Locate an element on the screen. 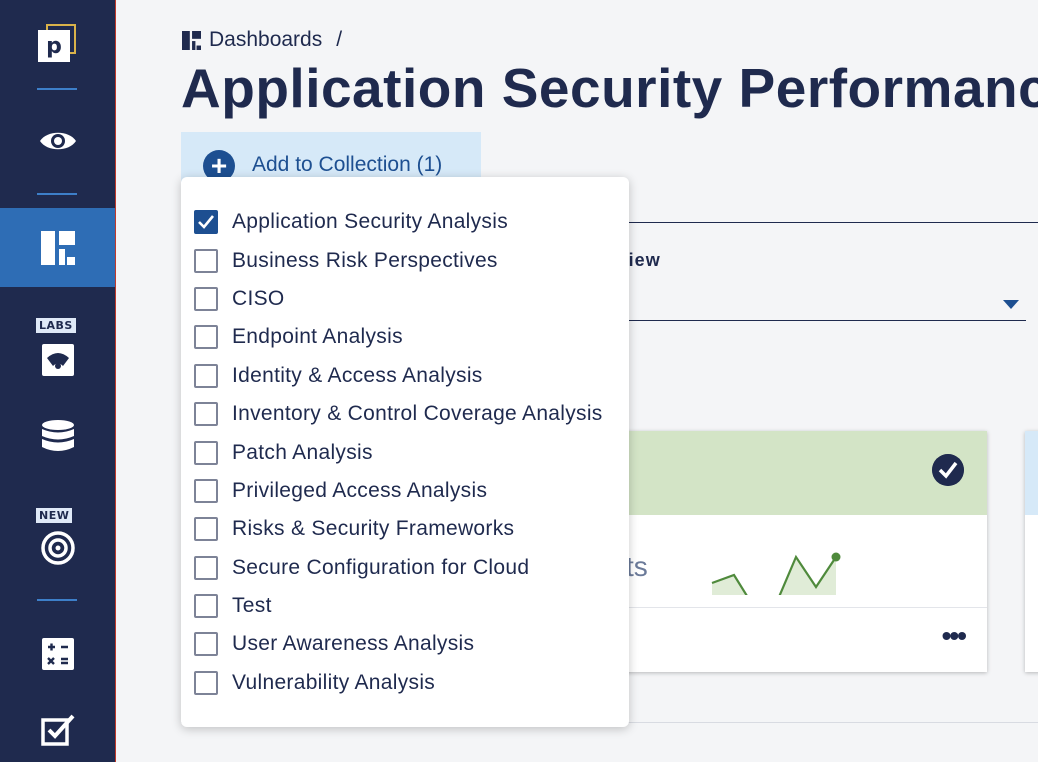  collection-option-label: Business Risk Perspectives is located at coordinates (365, 260).